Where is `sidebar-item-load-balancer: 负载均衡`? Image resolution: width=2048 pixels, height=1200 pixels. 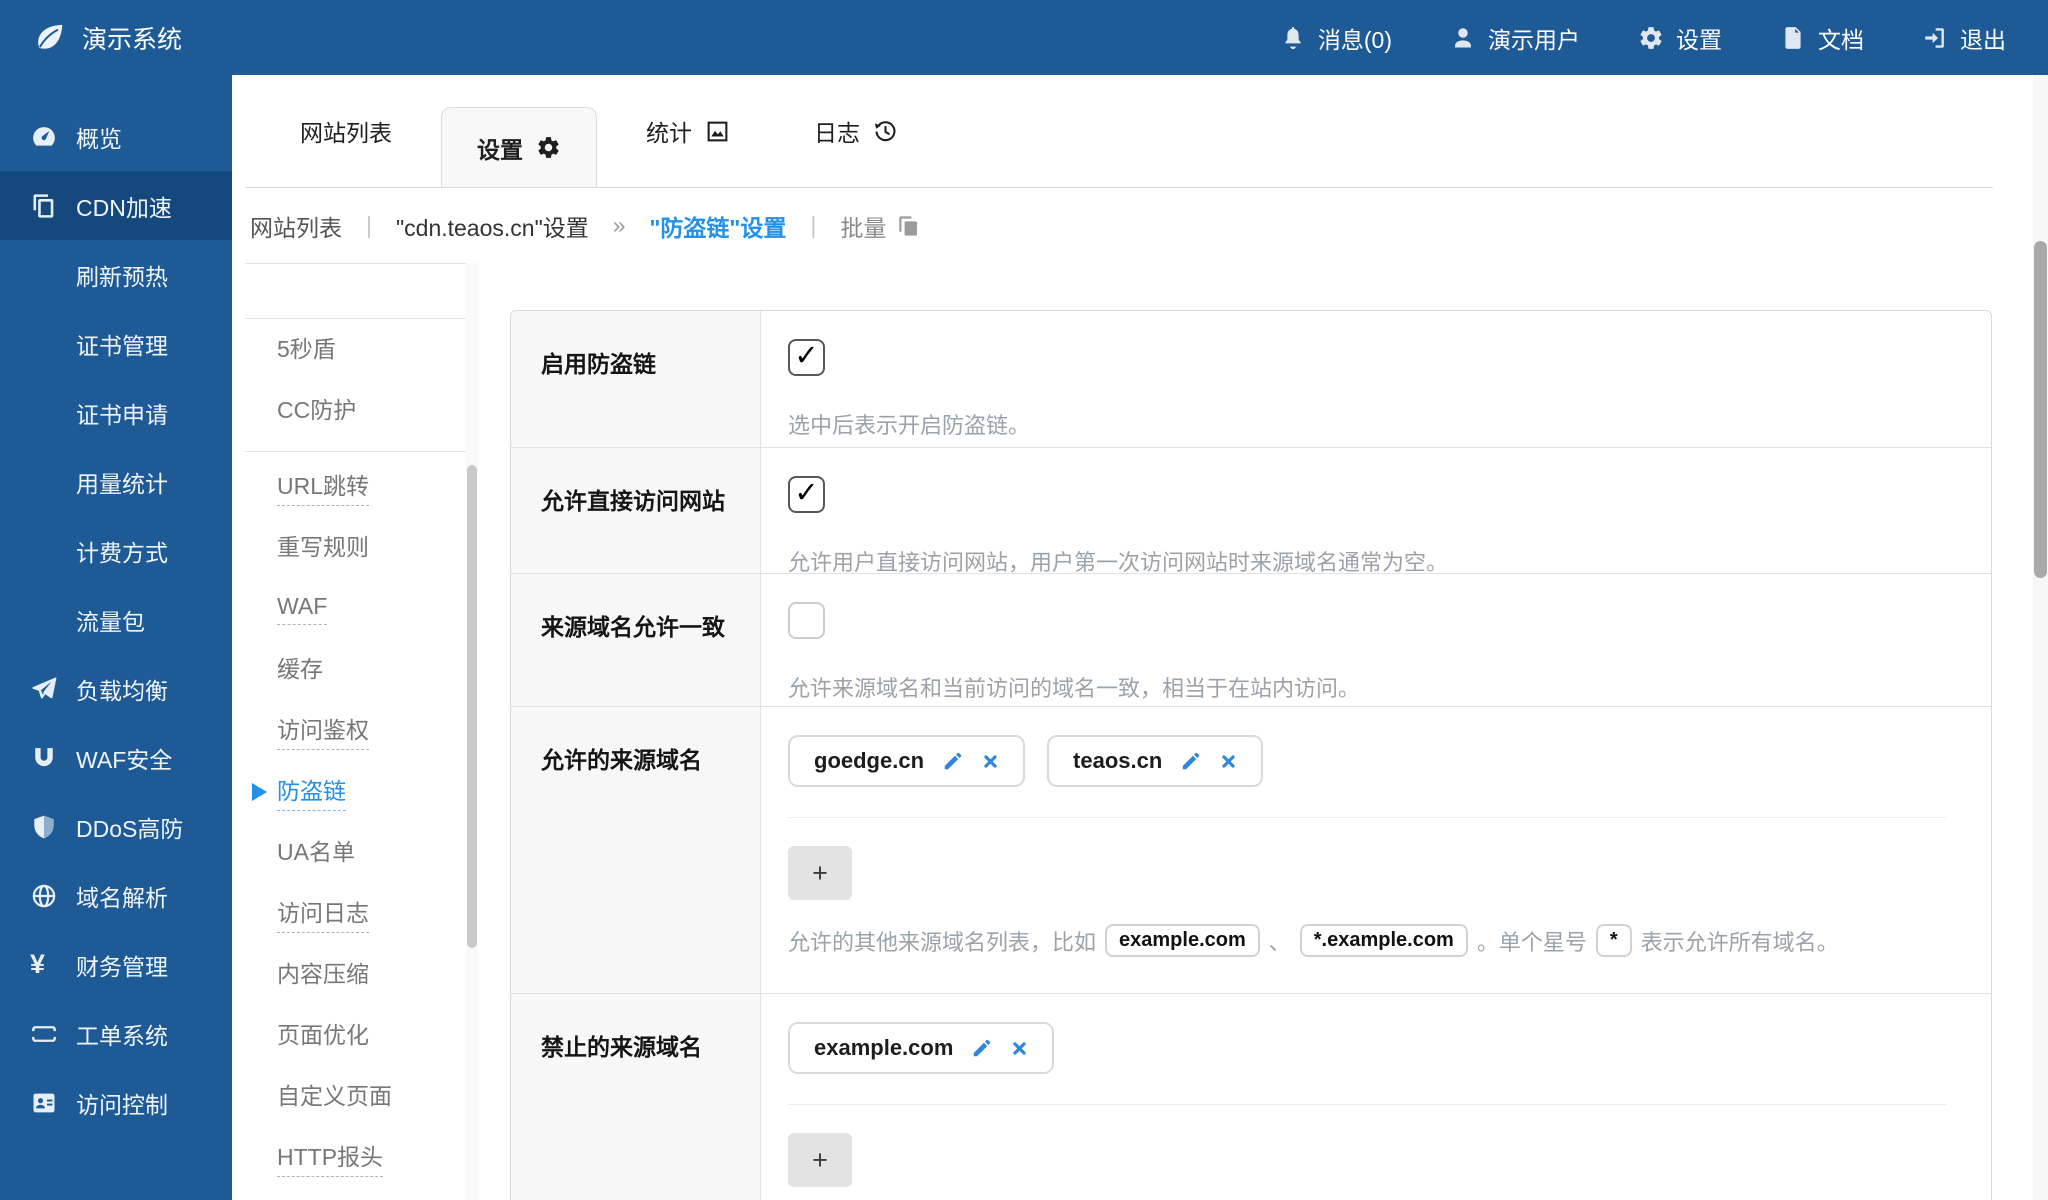
sidebar-item-load-balancer: 负载均衡 is located at coordinates (116, 688).